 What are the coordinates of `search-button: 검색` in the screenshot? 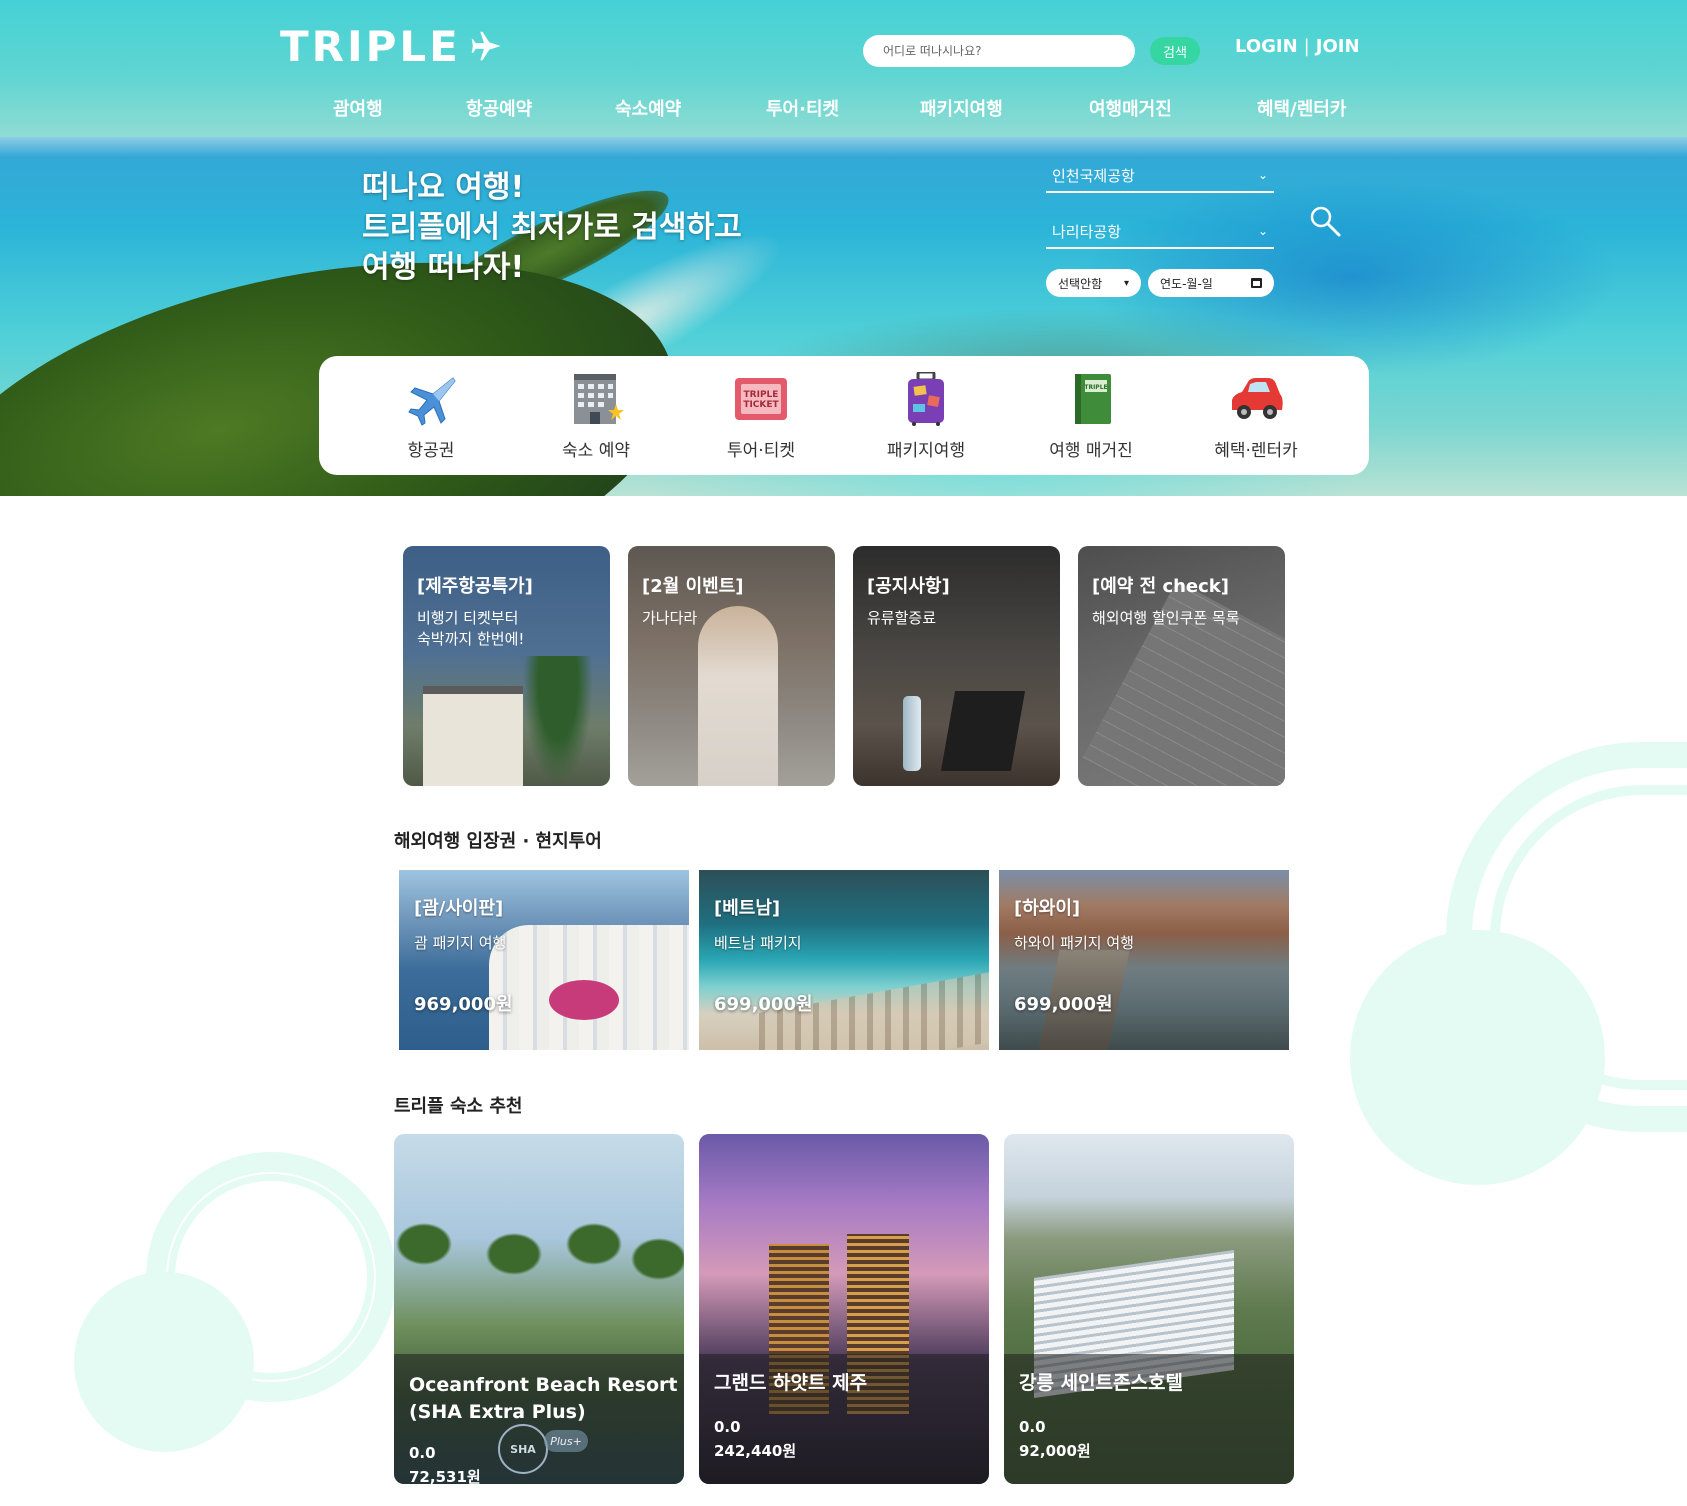 It's located at (1175, 51).